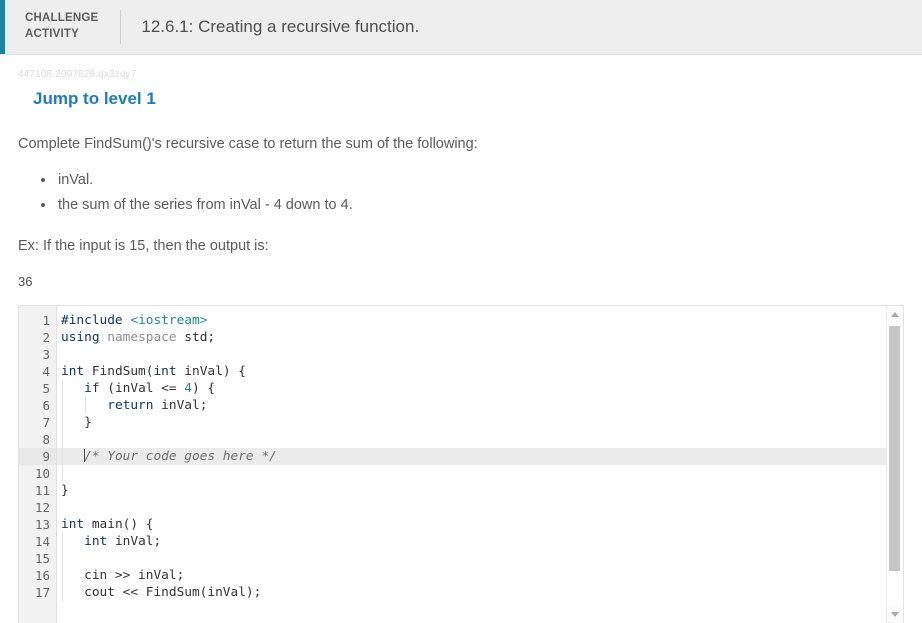  I want to click on line-number: 12, so click(42, 507).